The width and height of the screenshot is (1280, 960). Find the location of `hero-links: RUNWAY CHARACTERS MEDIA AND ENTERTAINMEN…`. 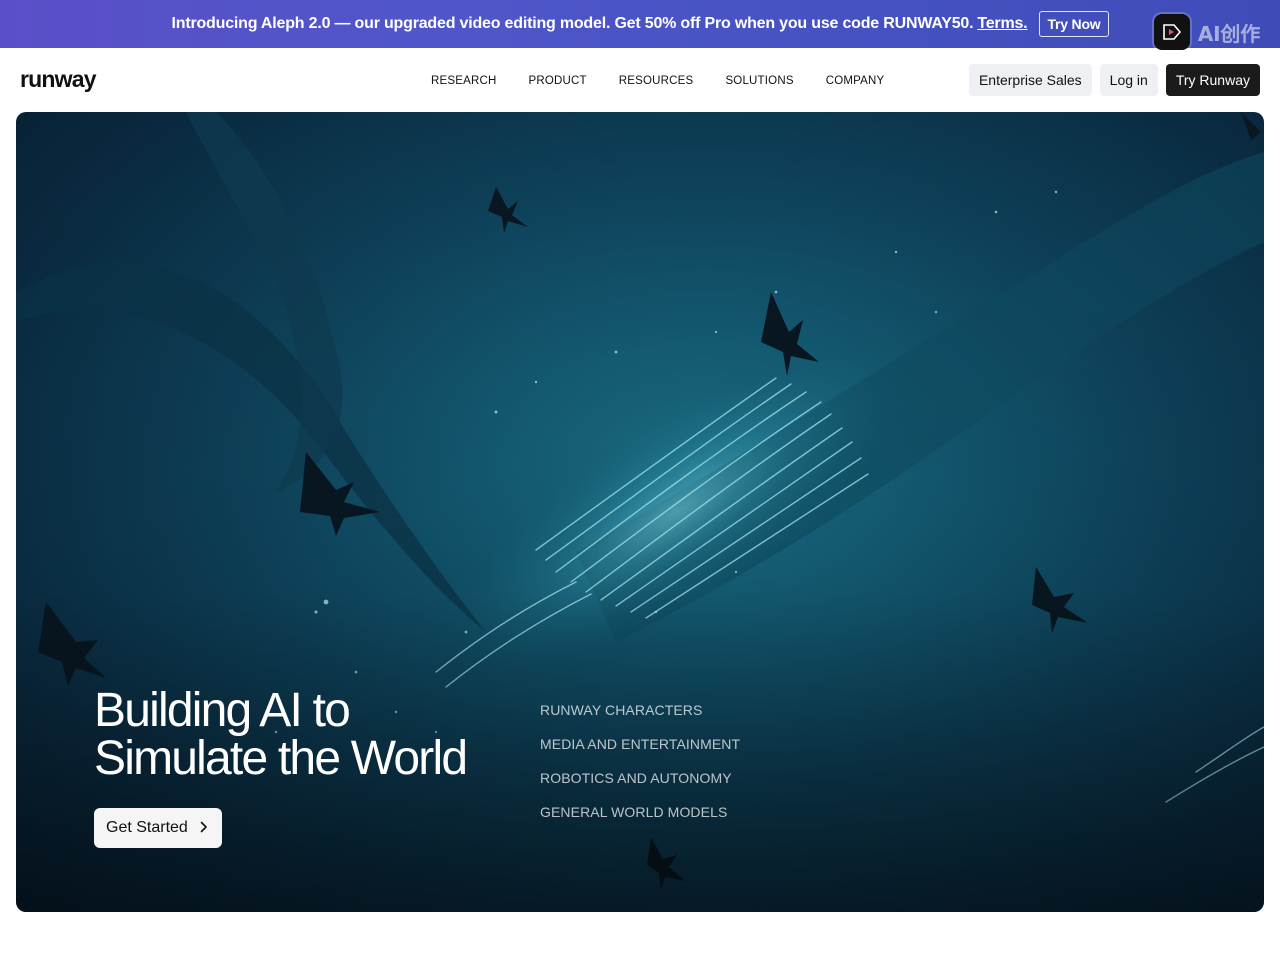

hero-links: RUNWAY CHARACTERS MEDIA AND ENTERTAINMEN… is located at coordinates (640, 770).